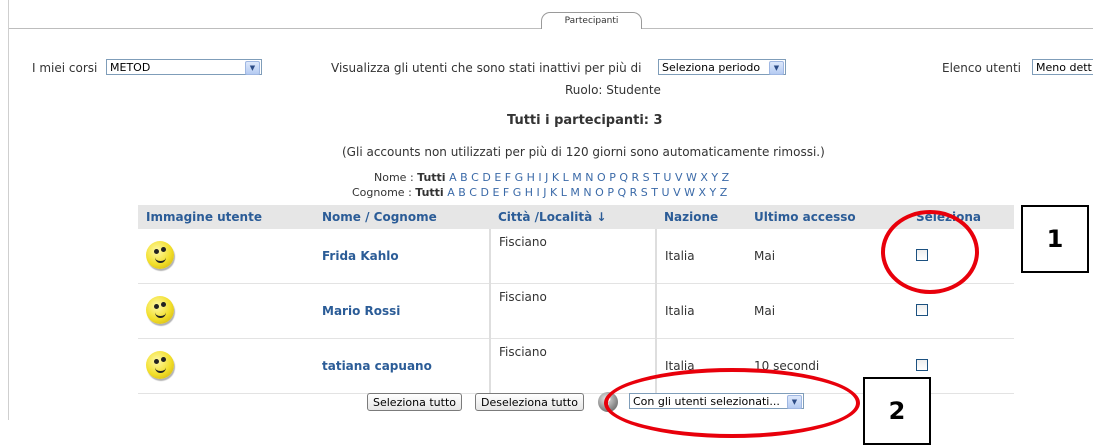  Describe the element at coordinates (539, 177) in the screenshot. I see `first-name-letter-link: I` at that location.